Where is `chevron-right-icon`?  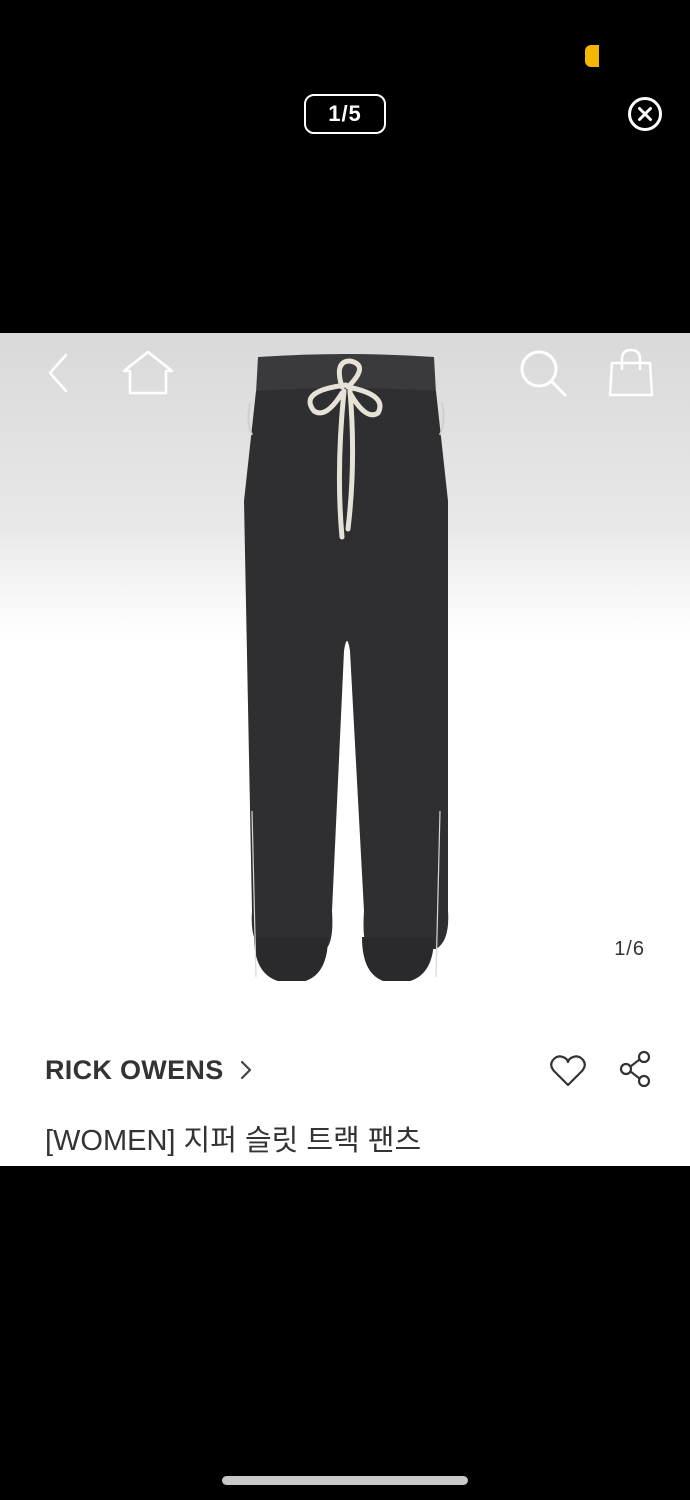 chevron-right-icon is located at coordinates (246, 1069).